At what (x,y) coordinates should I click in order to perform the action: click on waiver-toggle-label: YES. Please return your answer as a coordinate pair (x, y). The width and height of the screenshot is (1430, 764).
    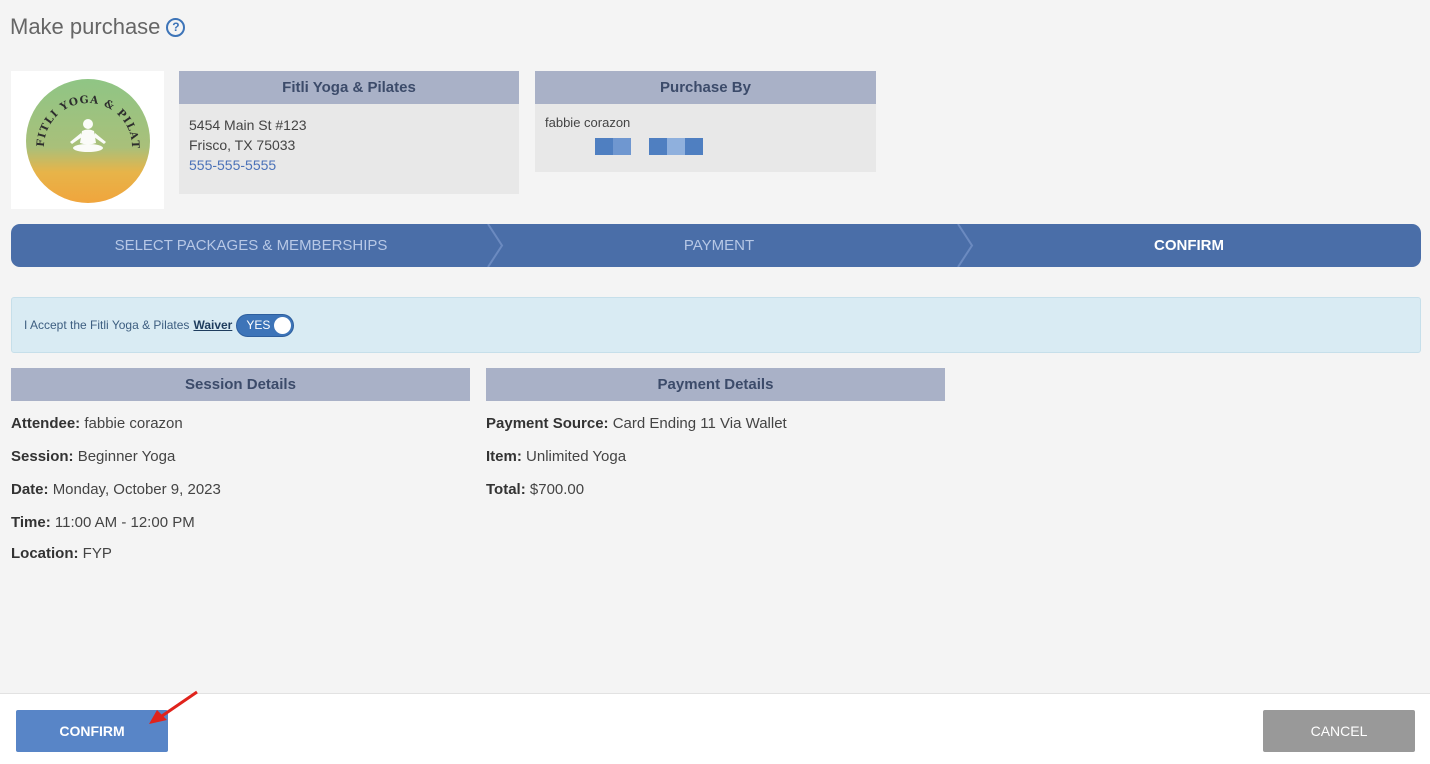
    Looking at the image, I should click on (258, 324).